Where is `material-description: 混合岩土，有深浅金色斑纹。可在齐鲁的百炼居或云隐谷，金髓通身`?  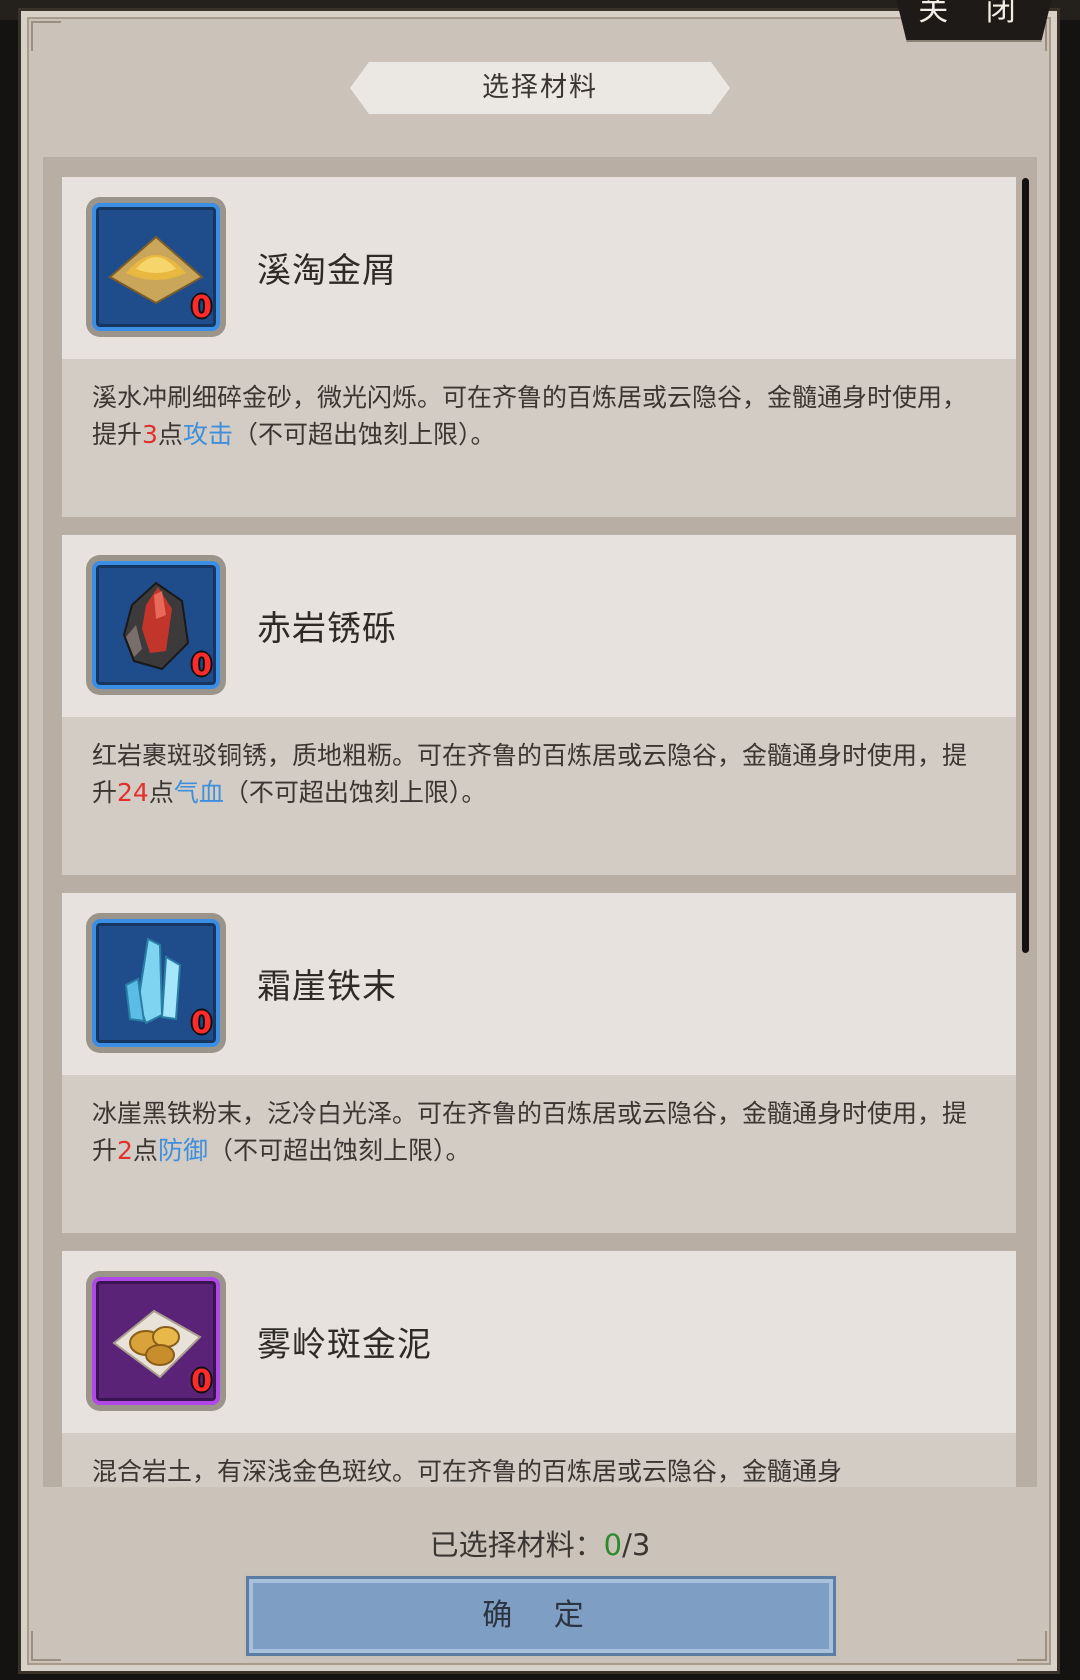
material-description: 混合岩土，有深浅金色斑纹。可在齐鲁的百炼居或云隐谷，金髓通身 is located at coordinates (539, 1460).